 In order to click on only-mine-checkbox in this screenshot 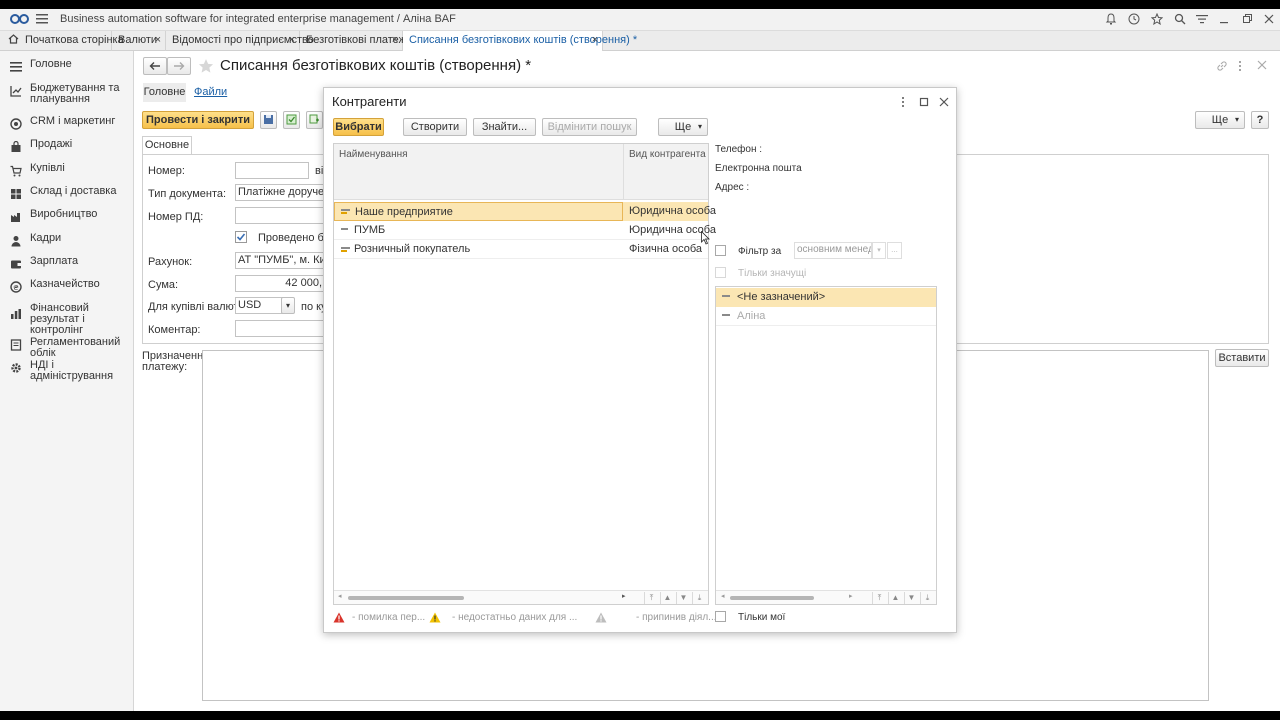, I will do `click(720, 616)`.